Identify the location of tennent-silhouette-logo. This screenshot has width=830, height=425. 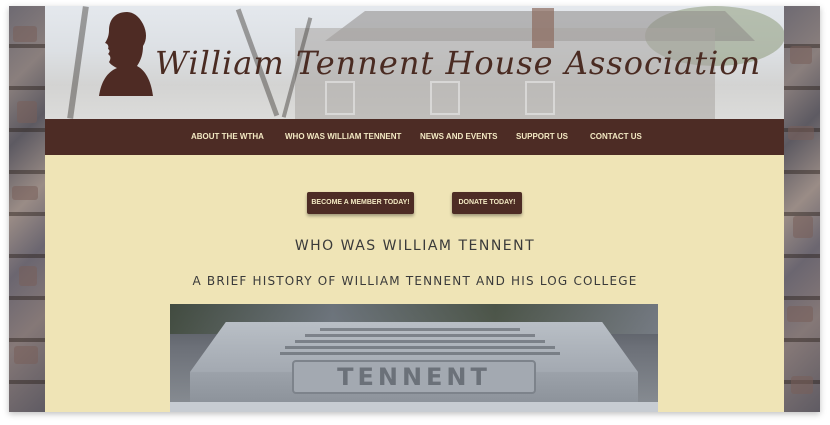
(126, 54).